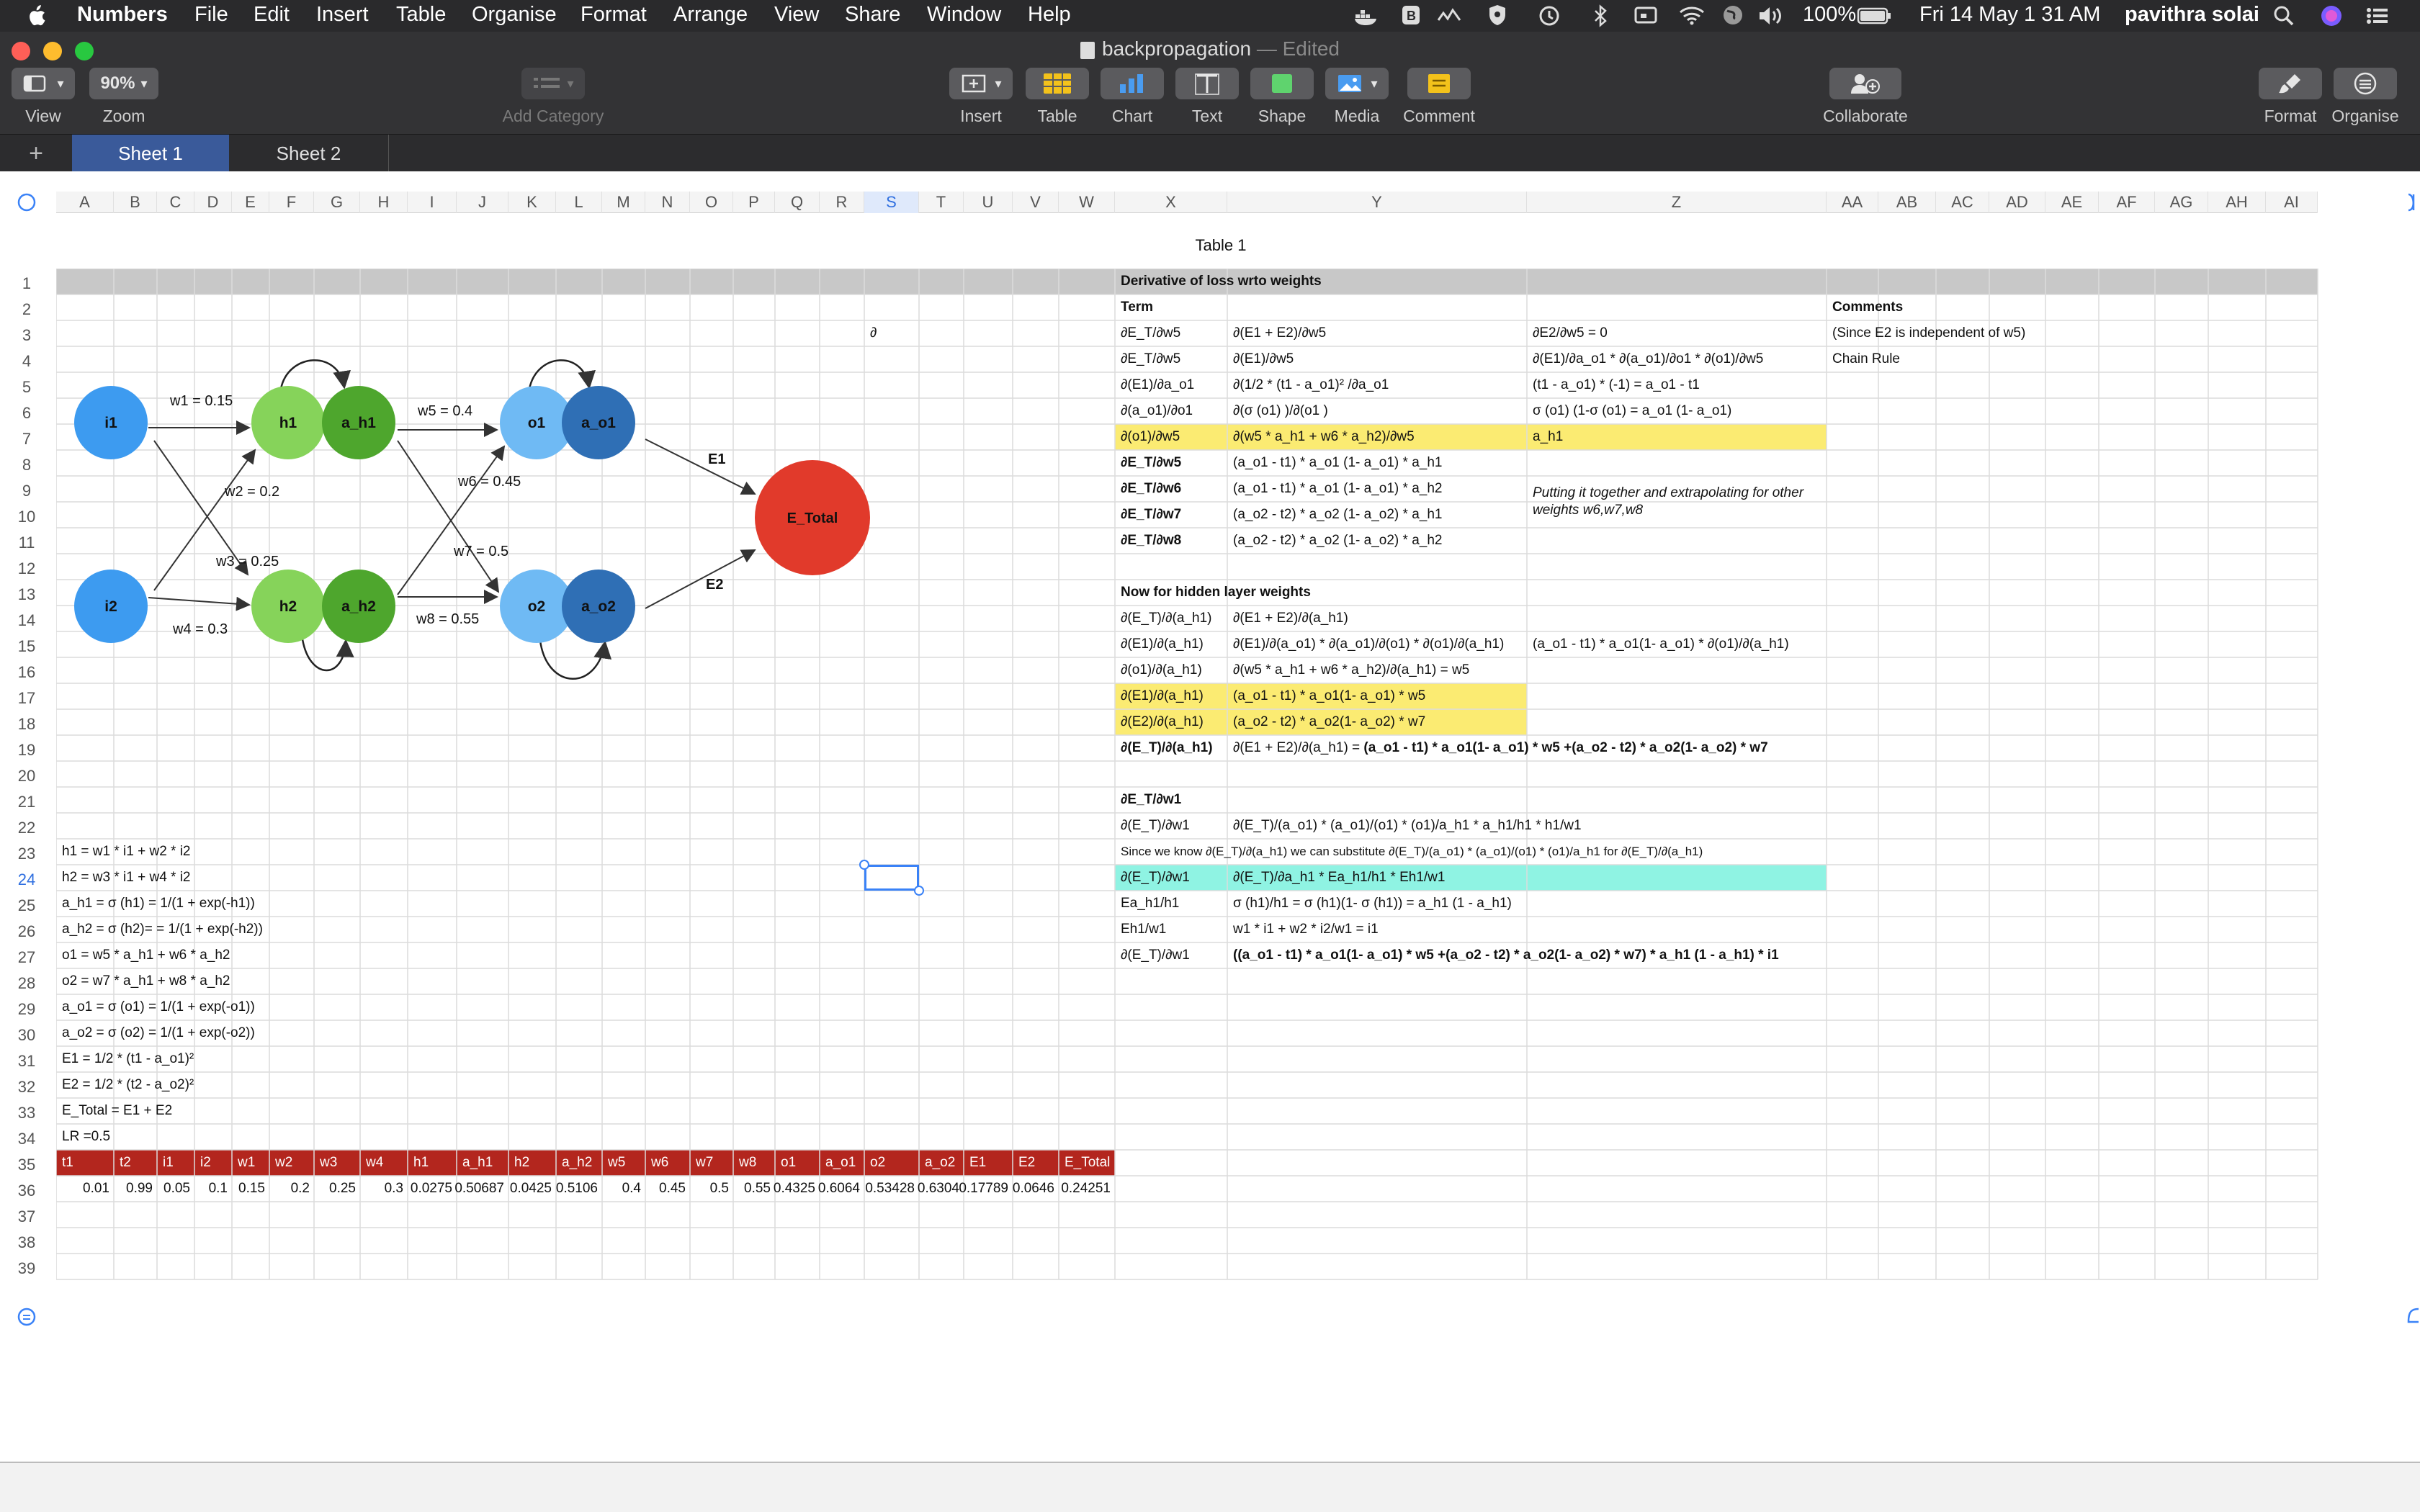 Image resolution: width=2420 pixels, height=1512 pixels. I want to click on row-header-34: 34, so click(27, 1143).